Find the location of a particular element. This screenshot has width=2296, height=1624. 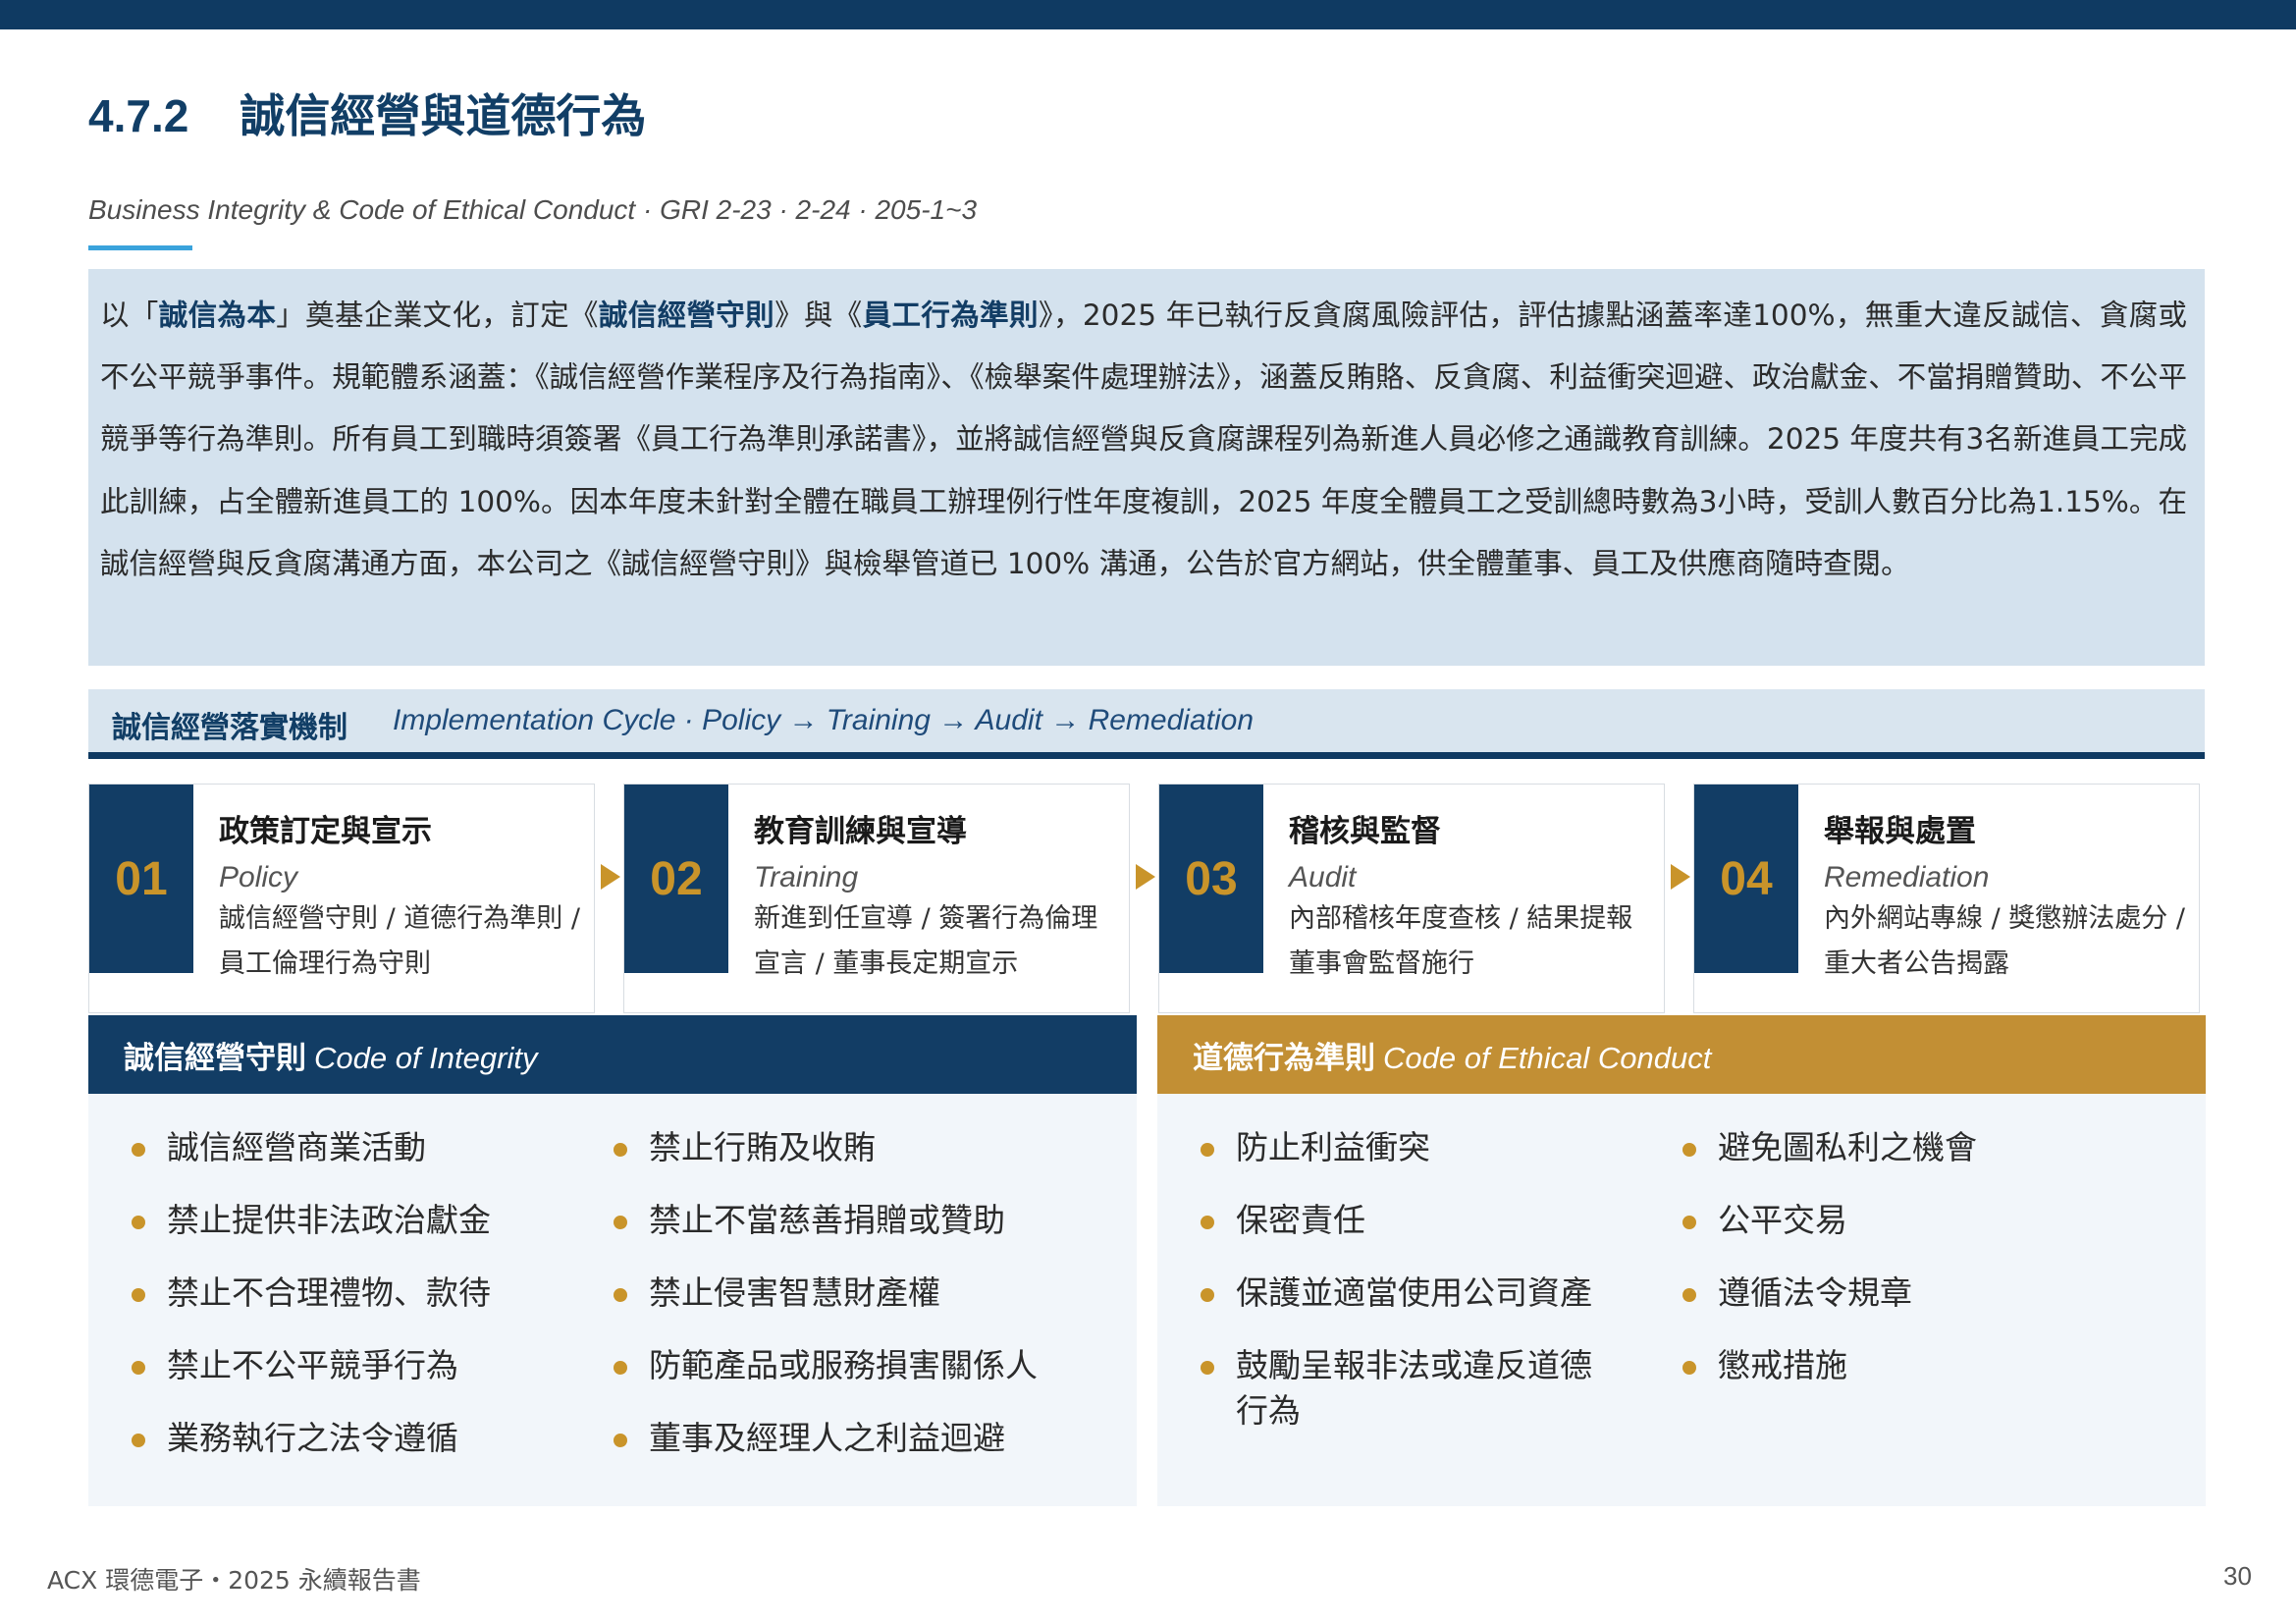

step-title: 政策訂定與宣示 is located at coordinates (325, 831).